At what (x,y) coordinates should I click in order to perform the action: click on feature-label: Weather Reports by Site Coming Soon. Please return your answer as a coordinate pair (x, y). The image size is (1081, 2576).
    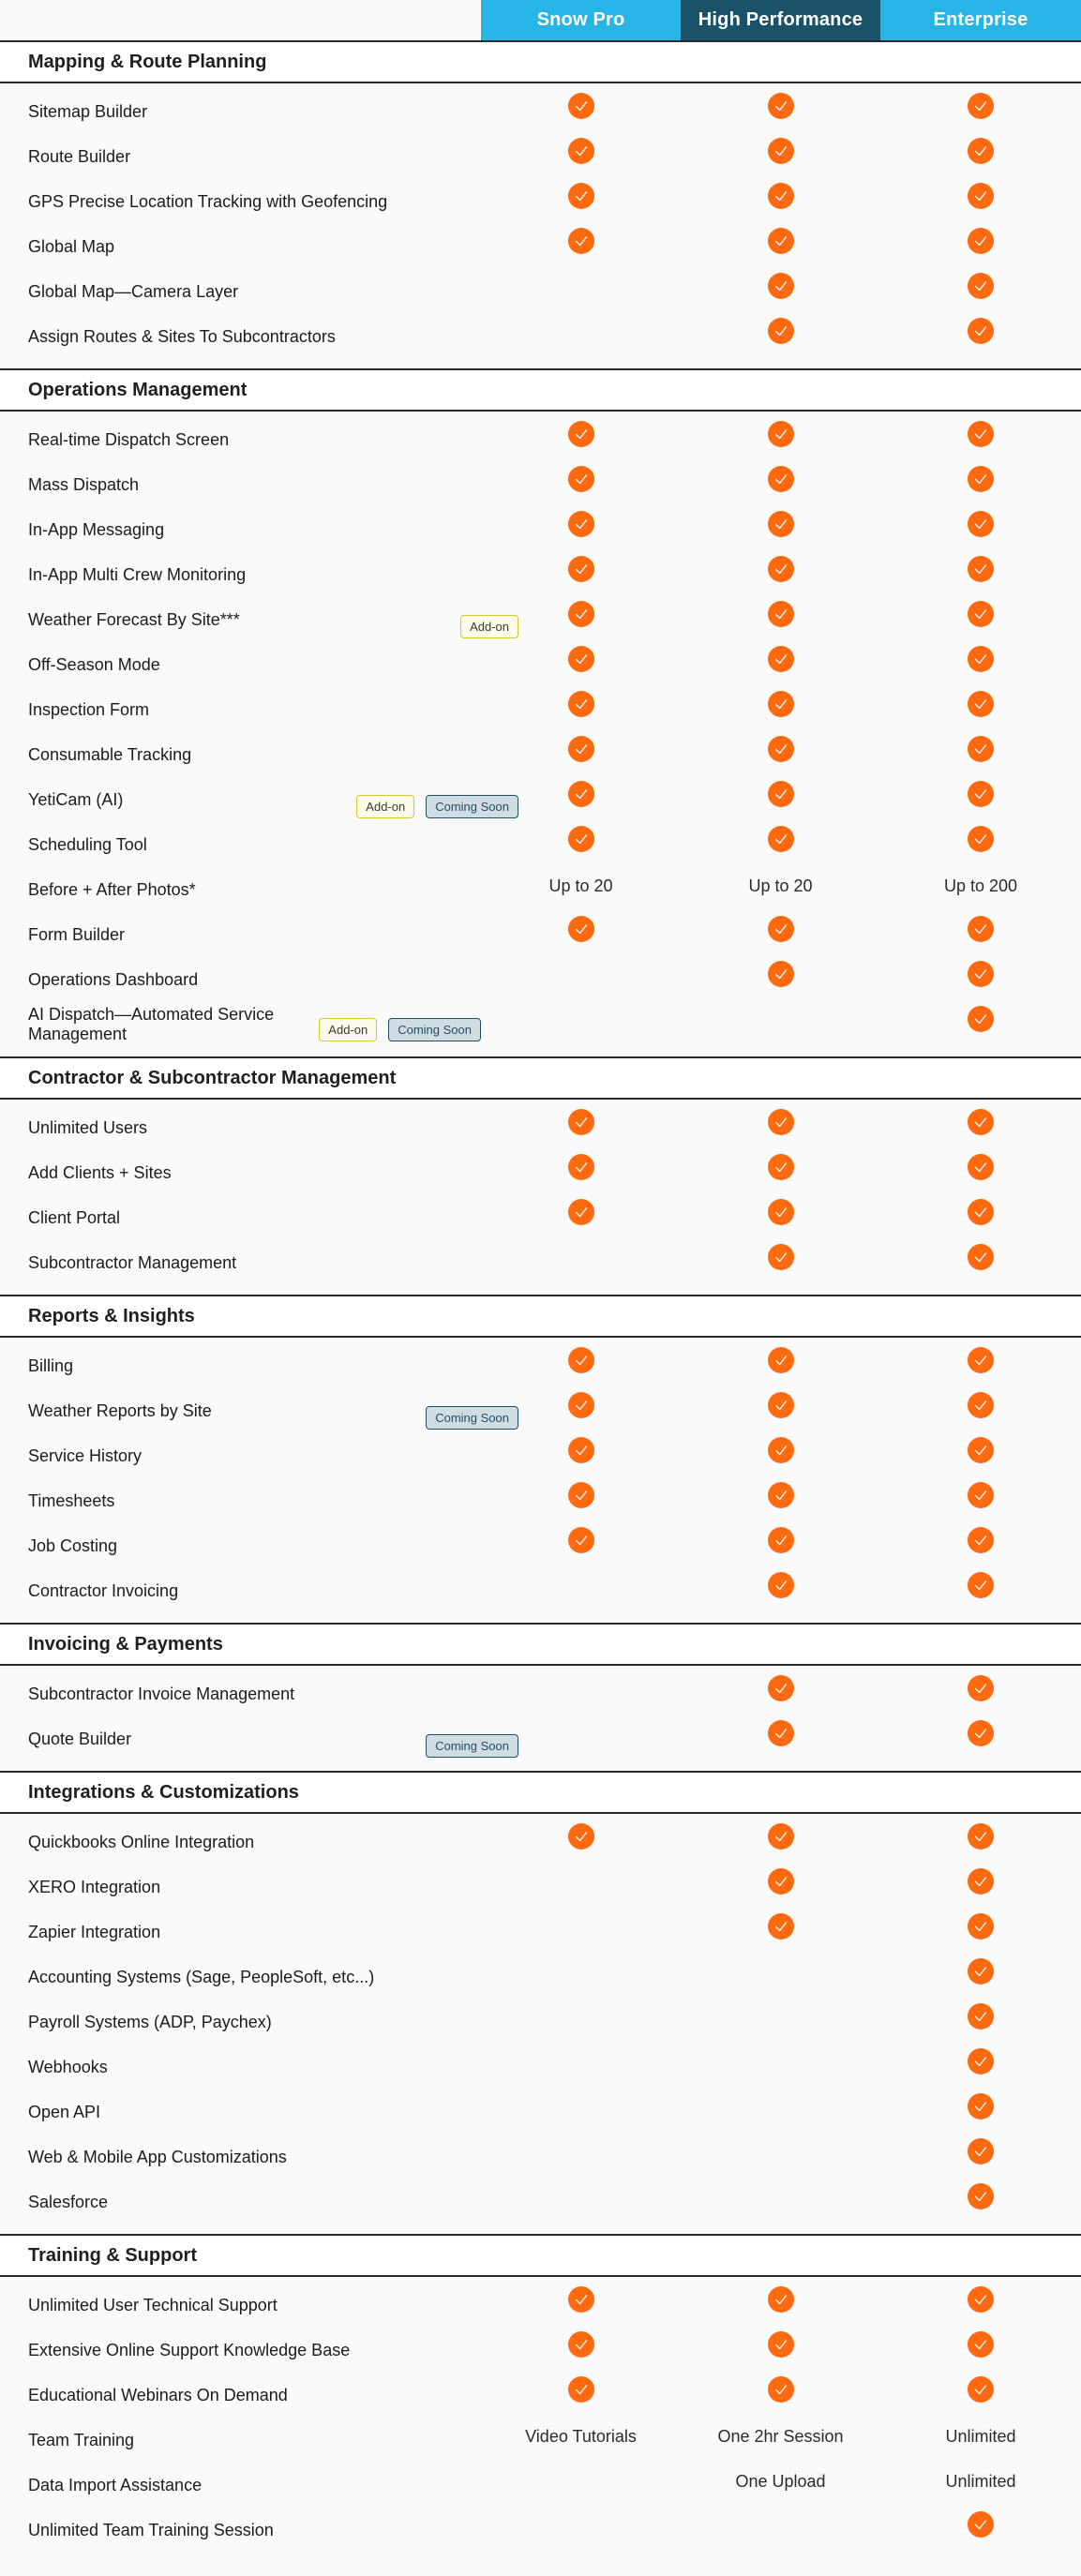
    Looking at the image, I should click on (259, 1410).